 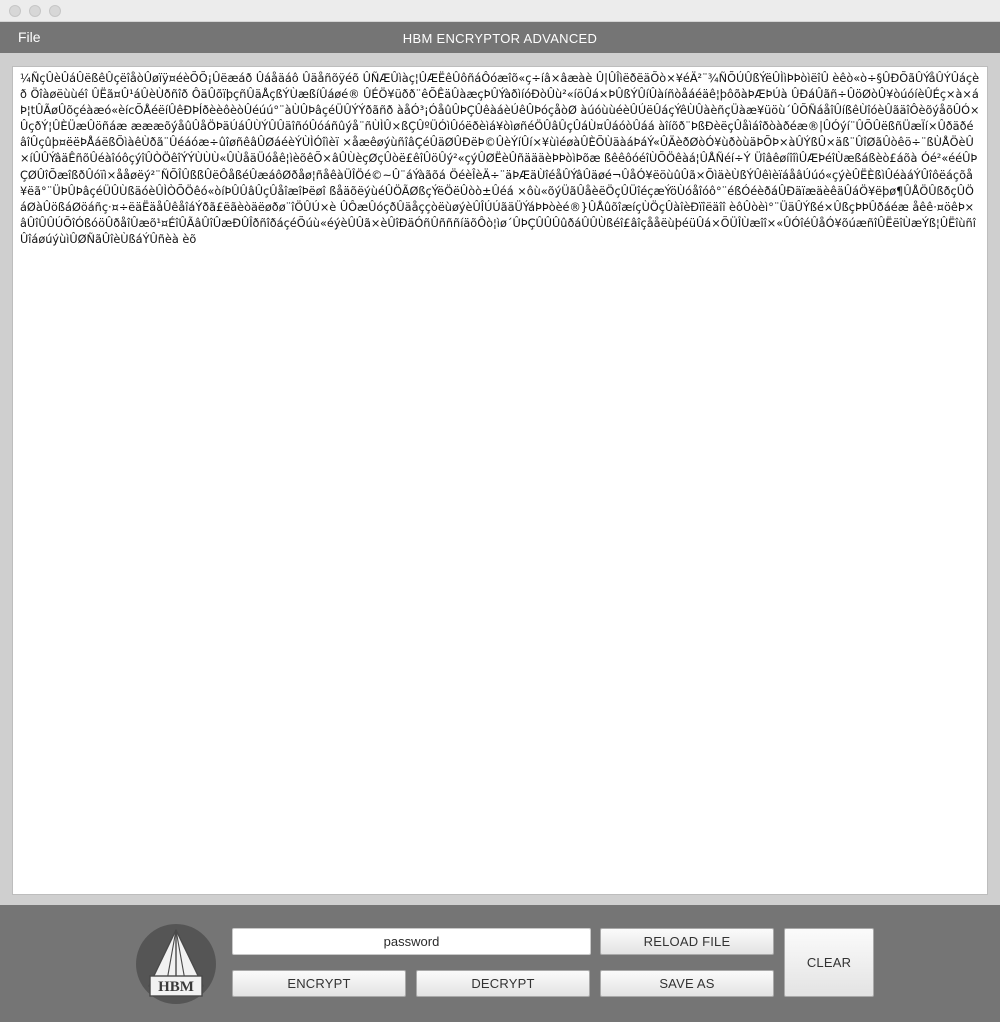 I want to click on hbm-logo: HBM, so click(x=176, y=964).